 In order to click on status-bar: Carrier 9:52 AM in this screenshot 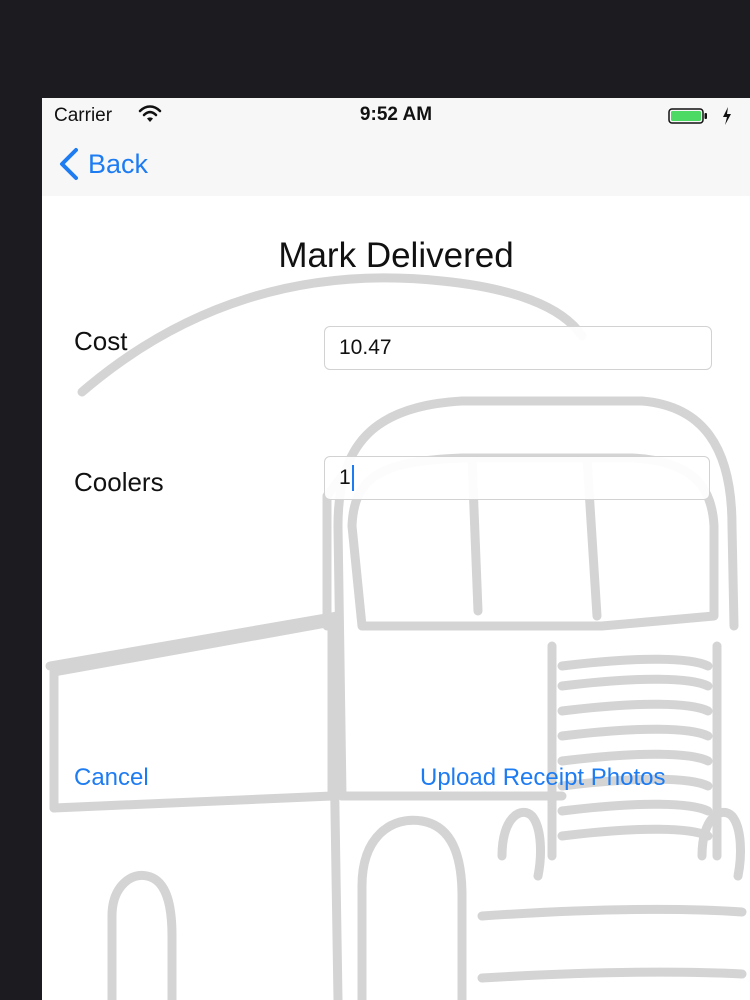, I will do `click(396, 115)`.